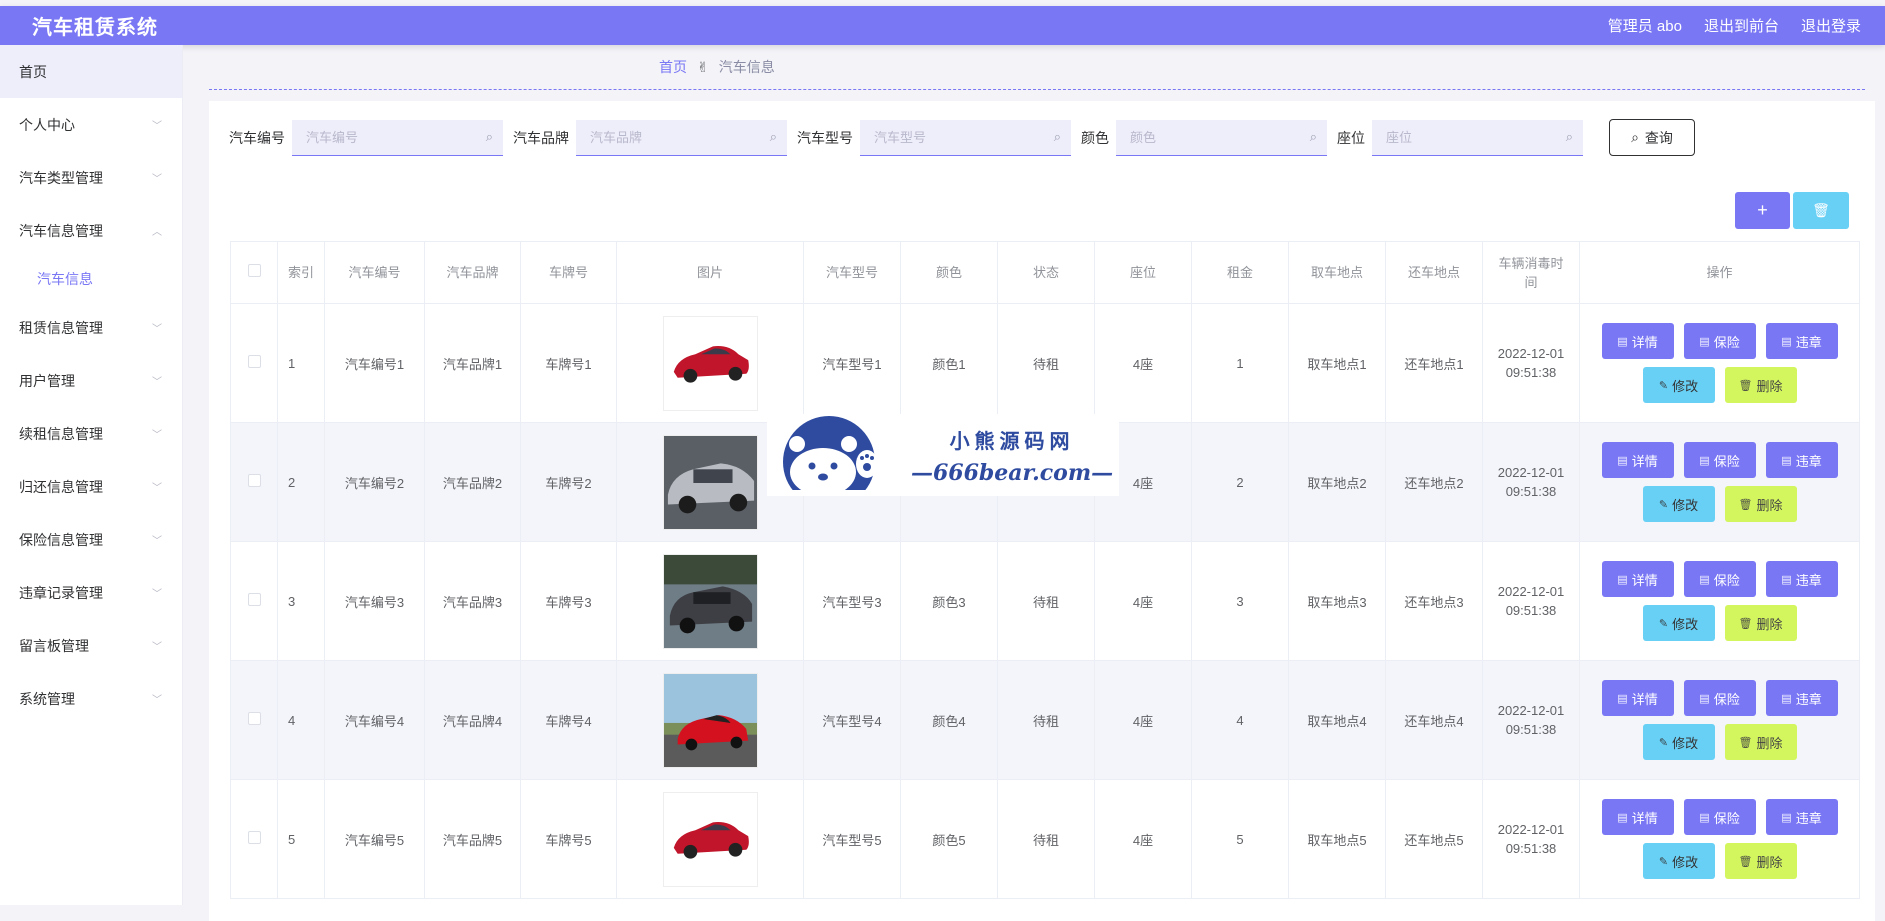  I want to click on watermark-url: —666bear.com—, so click(1012, 472).